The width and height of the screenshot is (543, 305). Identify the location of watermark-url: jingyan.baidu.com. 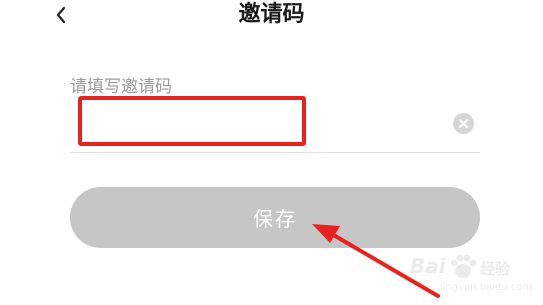
(486, 287).